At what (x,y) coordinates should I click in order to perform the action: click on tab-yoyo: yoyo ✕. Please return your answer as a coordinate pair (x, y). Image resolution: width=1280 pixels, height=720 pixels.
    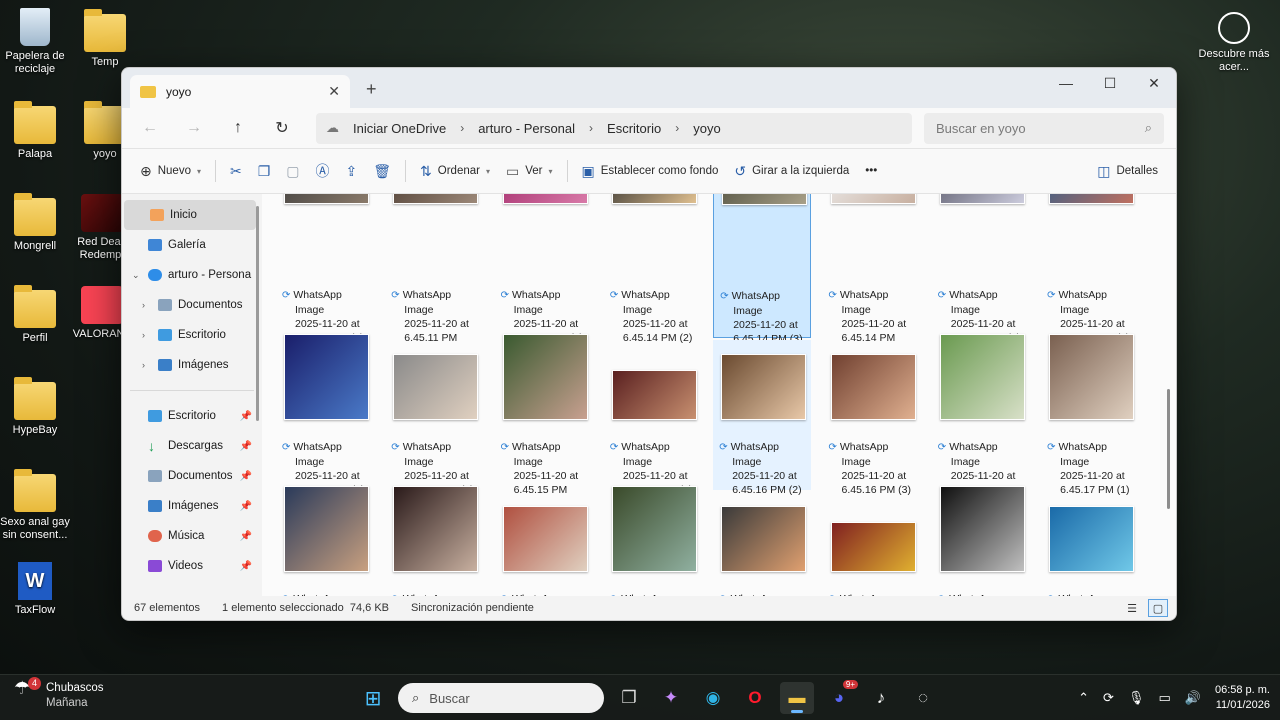
    Looking at the image, I should click on (240, 91).